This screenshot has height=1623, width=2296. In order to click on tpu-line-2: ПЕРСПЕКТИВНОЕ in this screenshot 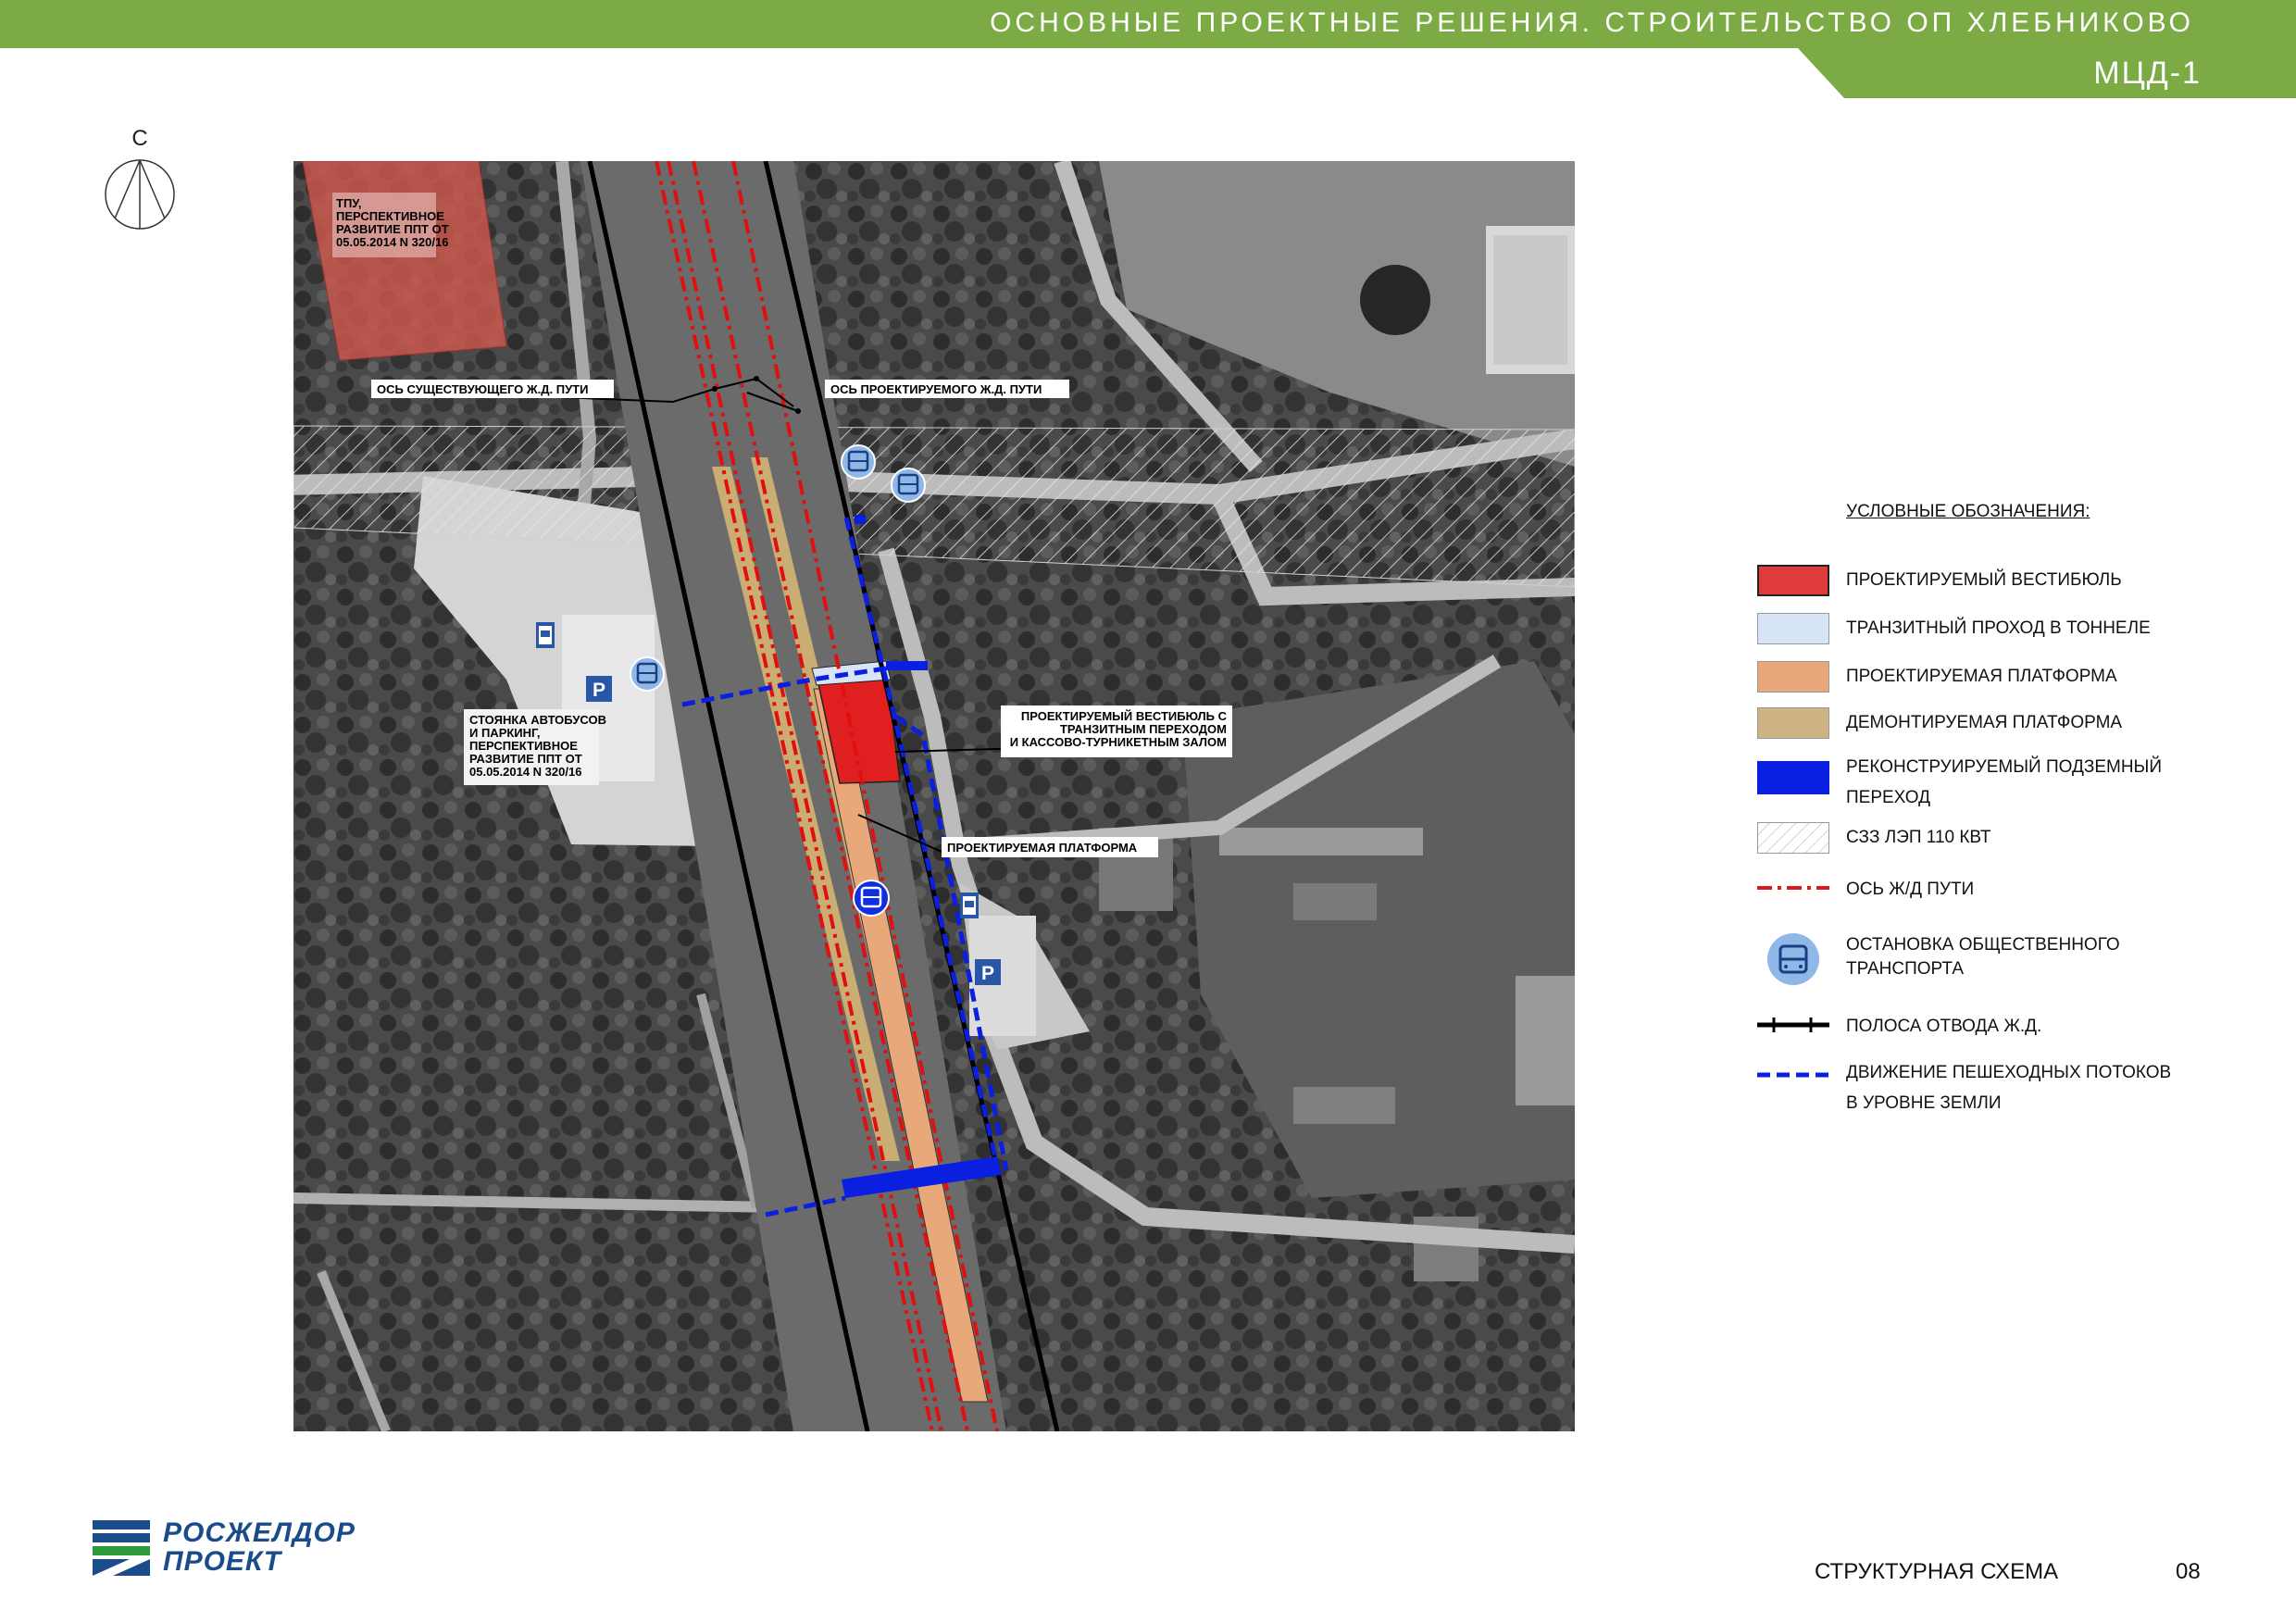, I will do `click(390, 216)`.